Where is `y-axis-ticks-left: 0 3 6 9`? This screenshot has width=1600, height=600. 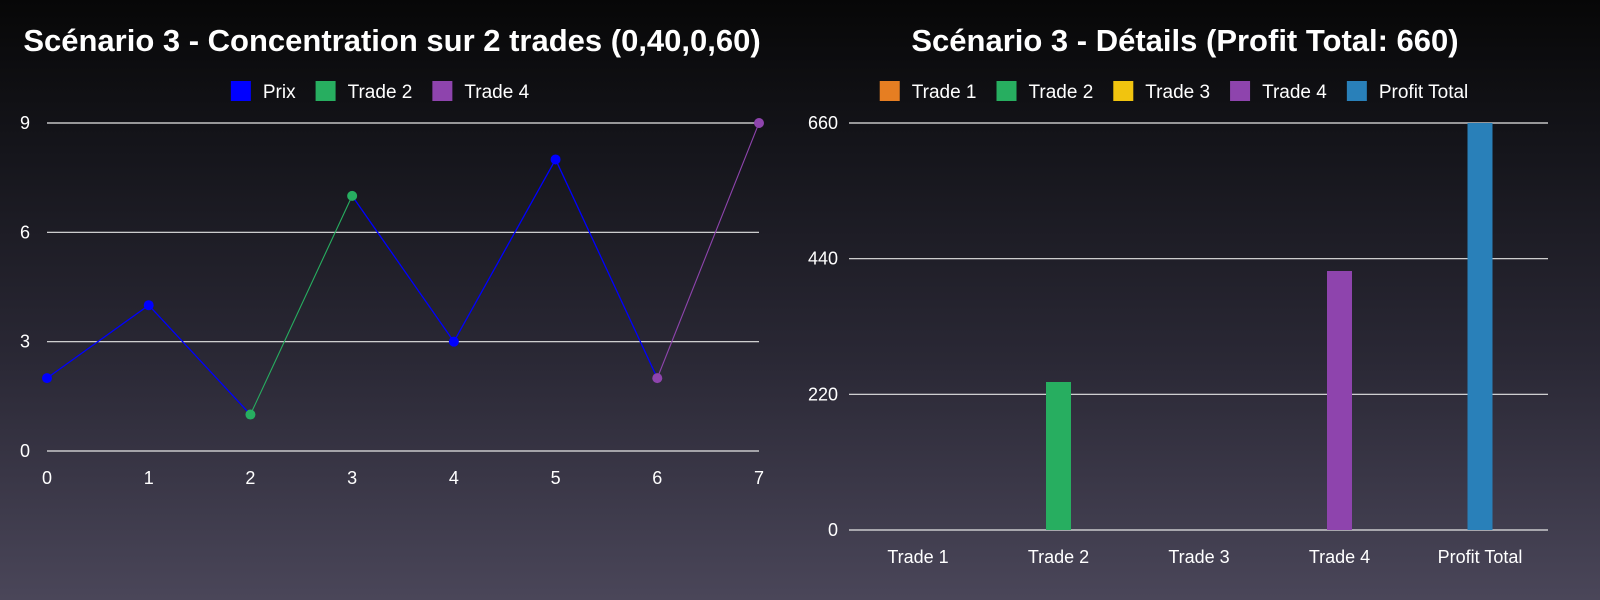 y-axis-ticks-left: 0 3 6 9 is located at coordinates (25, 287).